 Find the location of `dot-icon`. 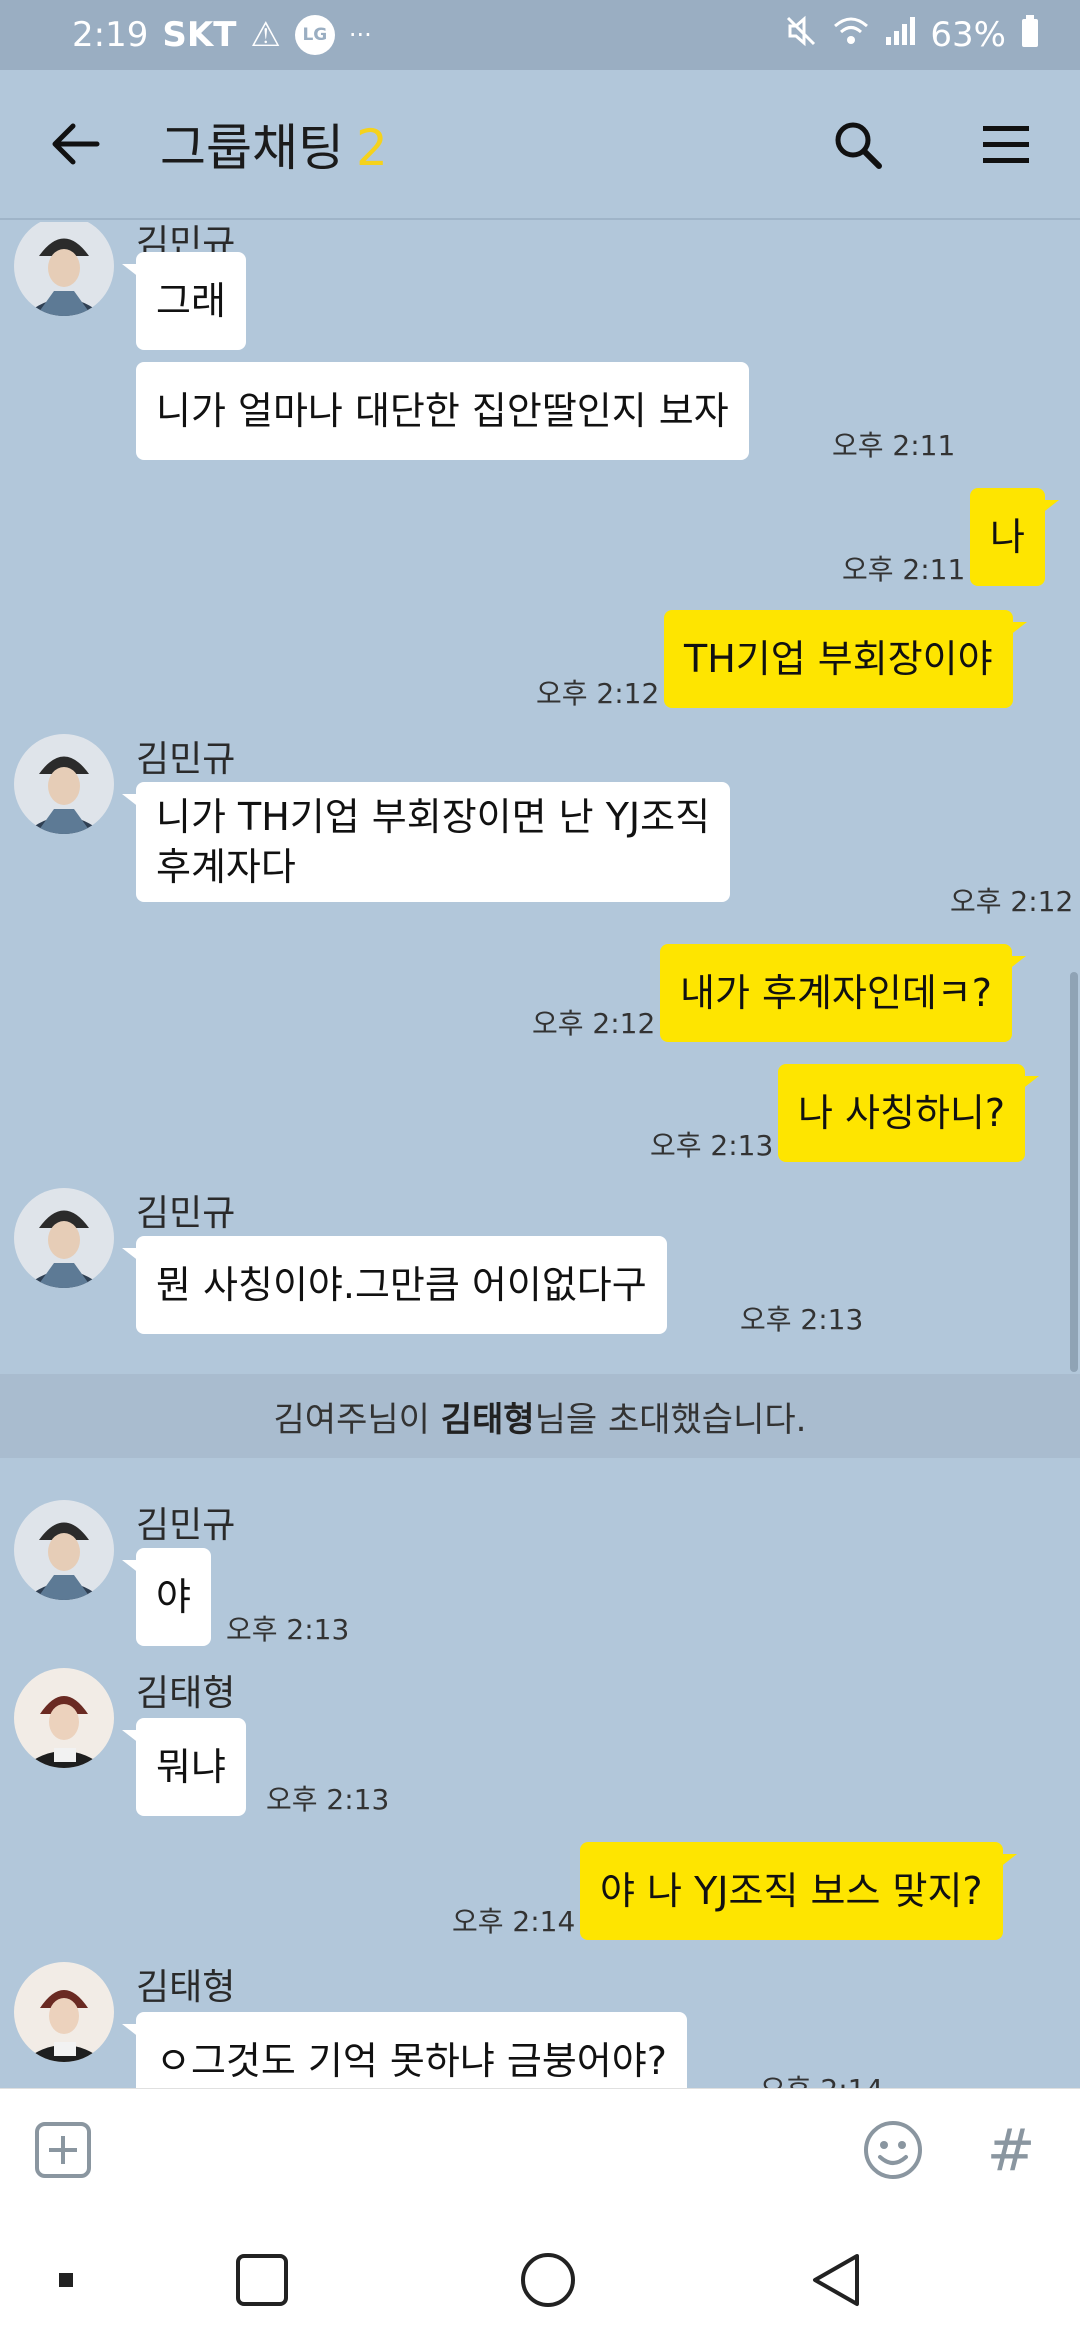

dot-icon is located at coordinates (66, 2280).